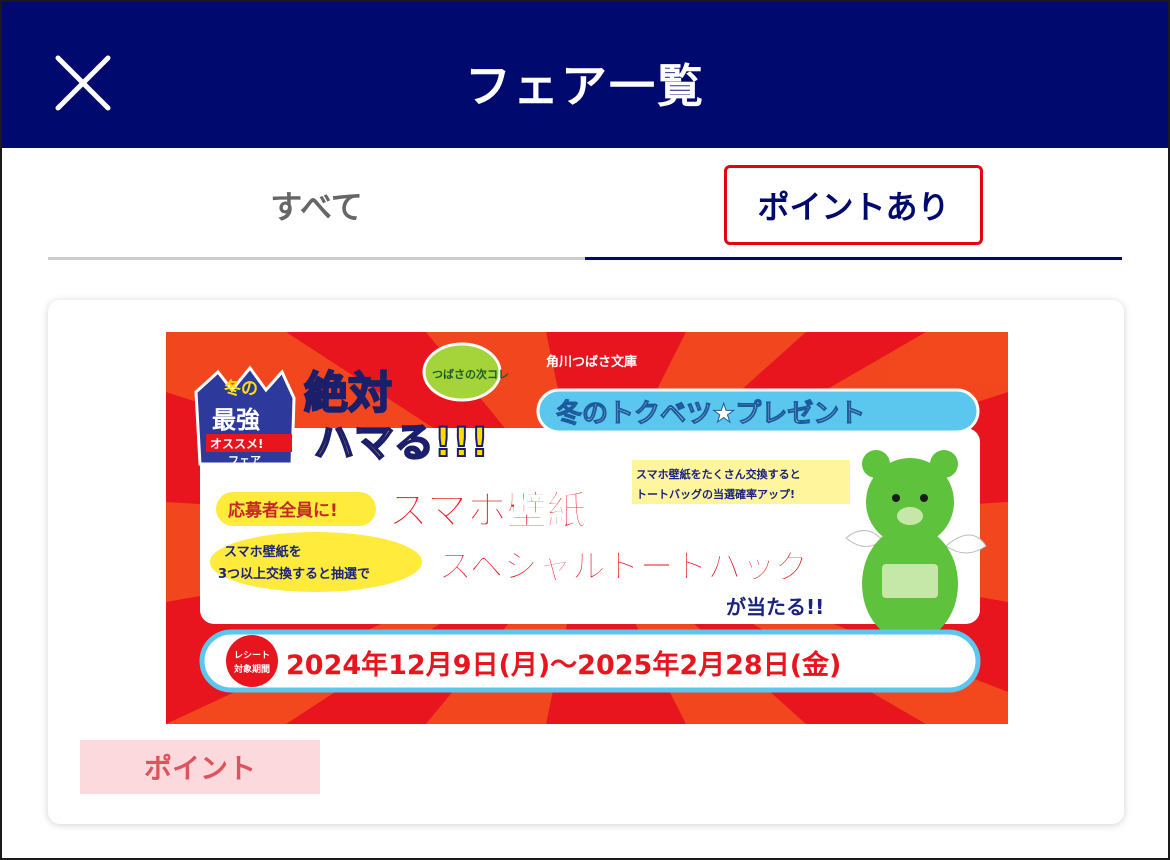  What do you see at coordinates (252, 655) in the screenshot?
I see `period-label-1: レシート` at bounding box center [252, 655].